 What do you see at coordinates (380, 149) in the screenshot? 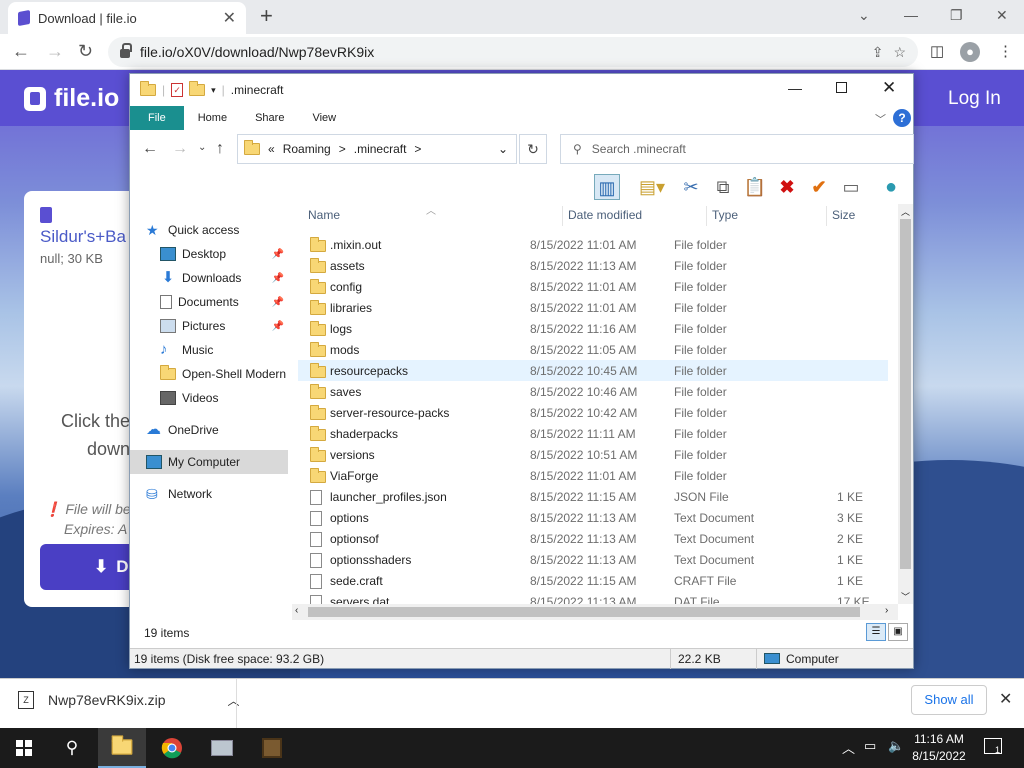
I see `breadcrumb-minecraft: .minecraft` at bounding box center [380, 149].